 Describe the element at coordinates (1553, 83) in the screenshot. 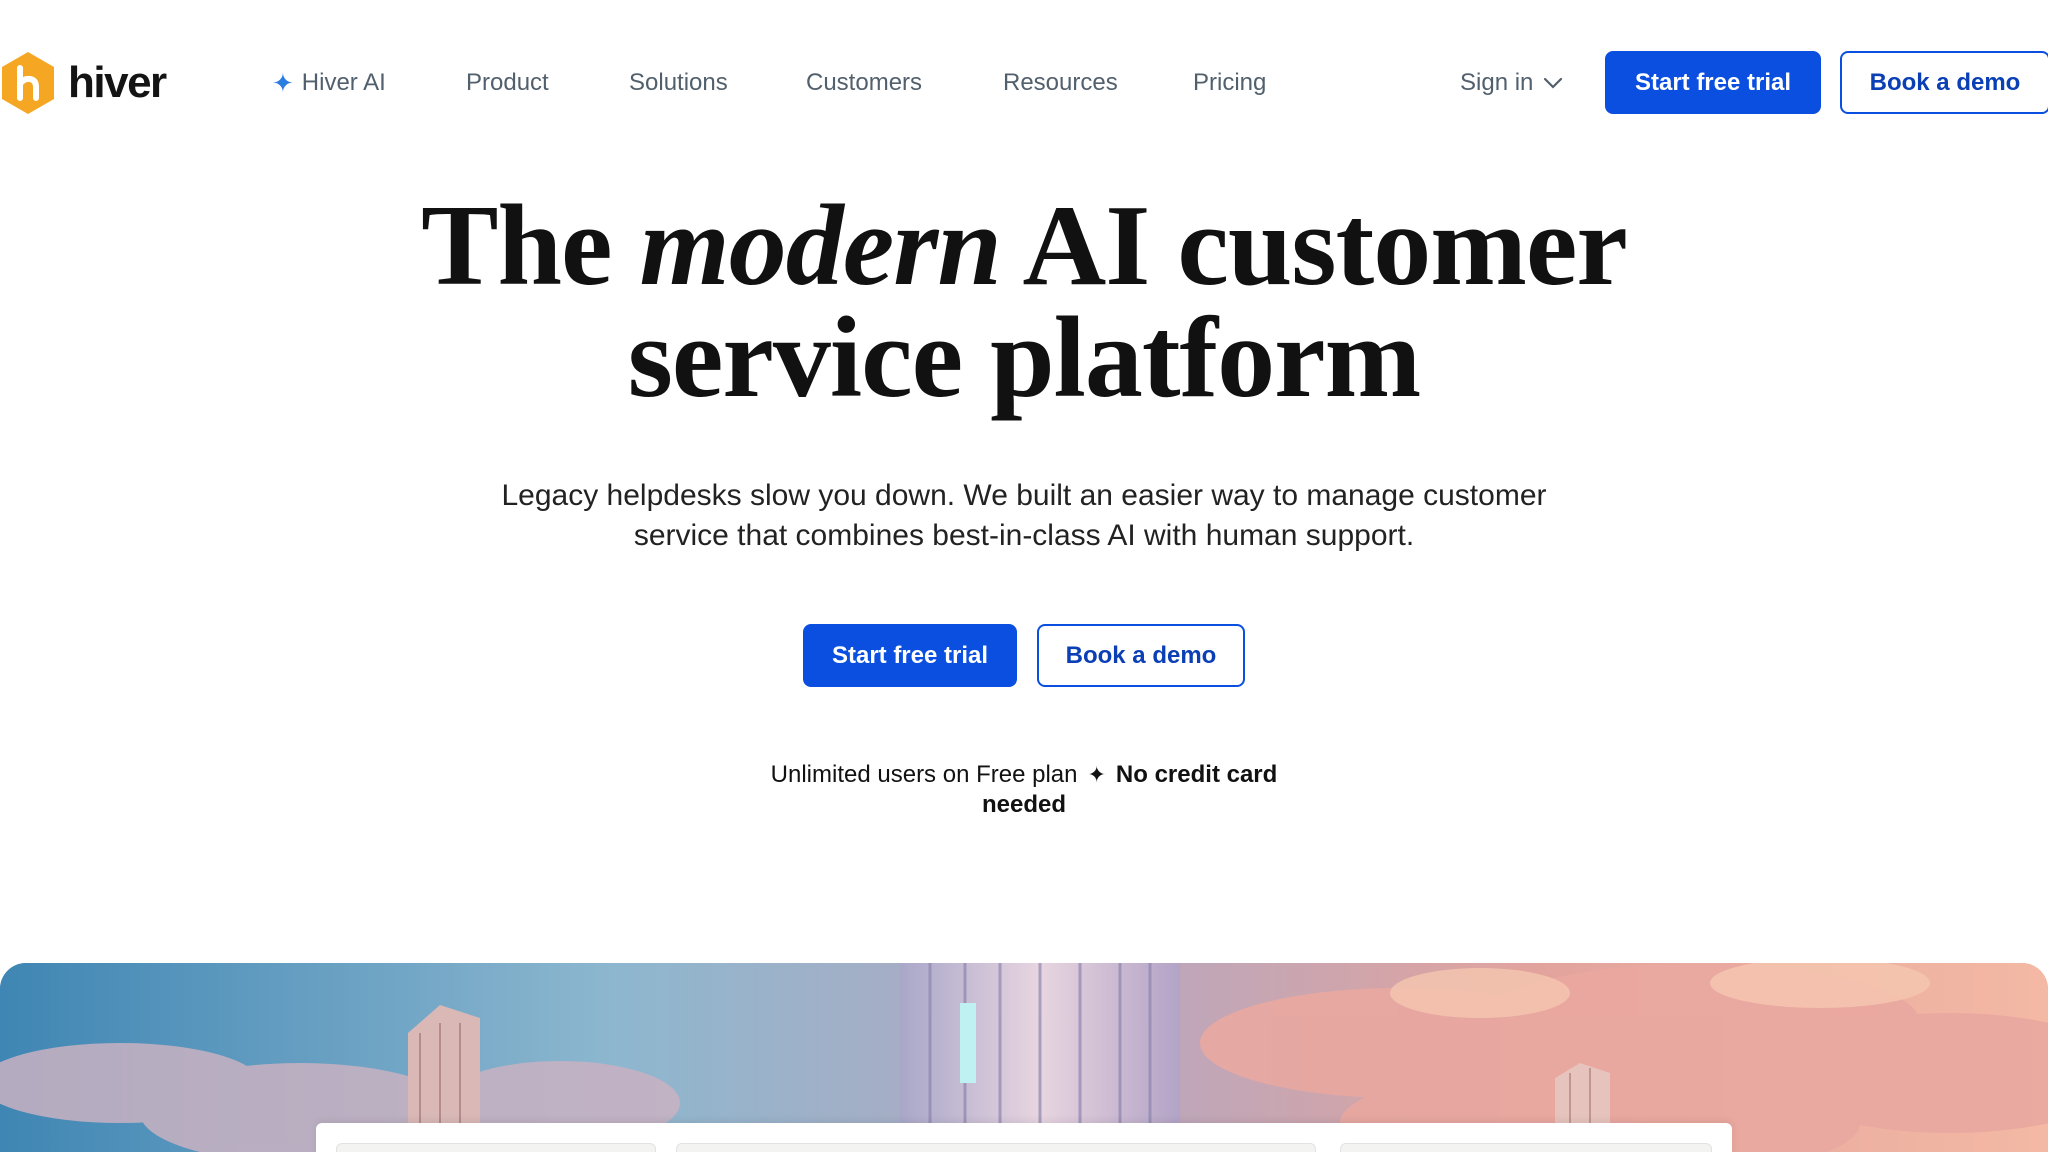

I see `chevron-down-icon` at that location.